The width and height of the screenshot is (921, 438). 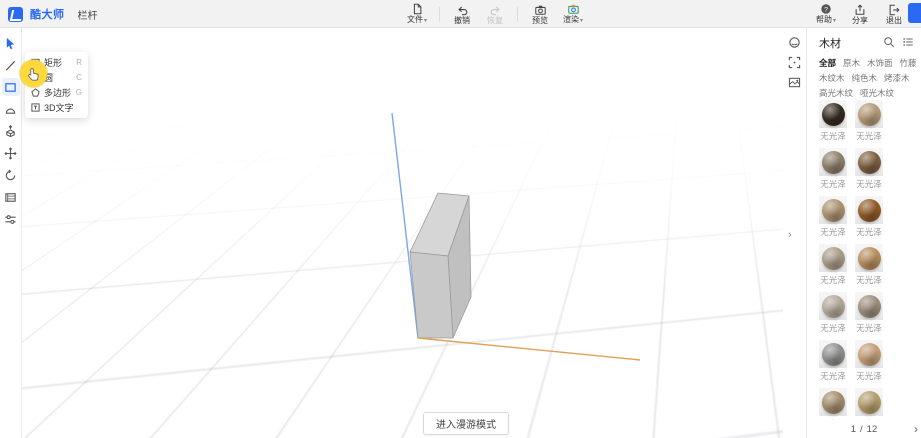 What do you see at coordinates (11, 131) in the screenshot?
I see `push-pull-tool-button` at bounding box center [11, 131].